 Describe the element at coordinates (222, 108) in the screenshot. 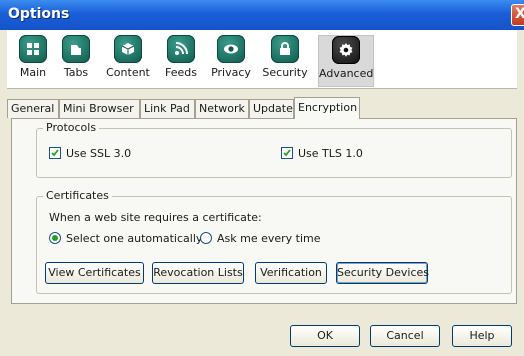

I see `tab-network: Network` at that location.